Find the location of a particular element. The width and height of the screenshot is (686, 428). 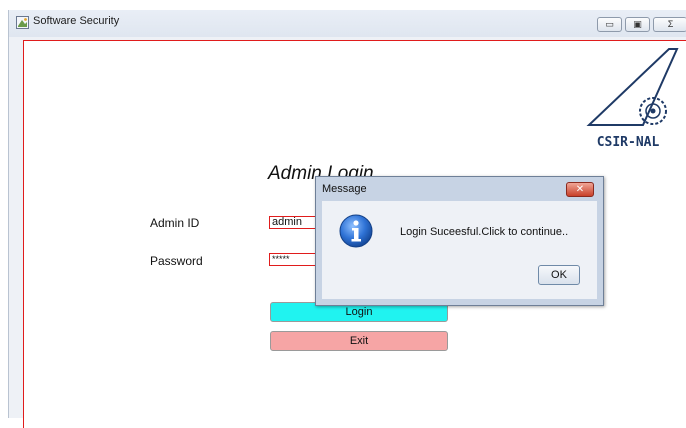

app-icon is located at coordinates (22, 22).